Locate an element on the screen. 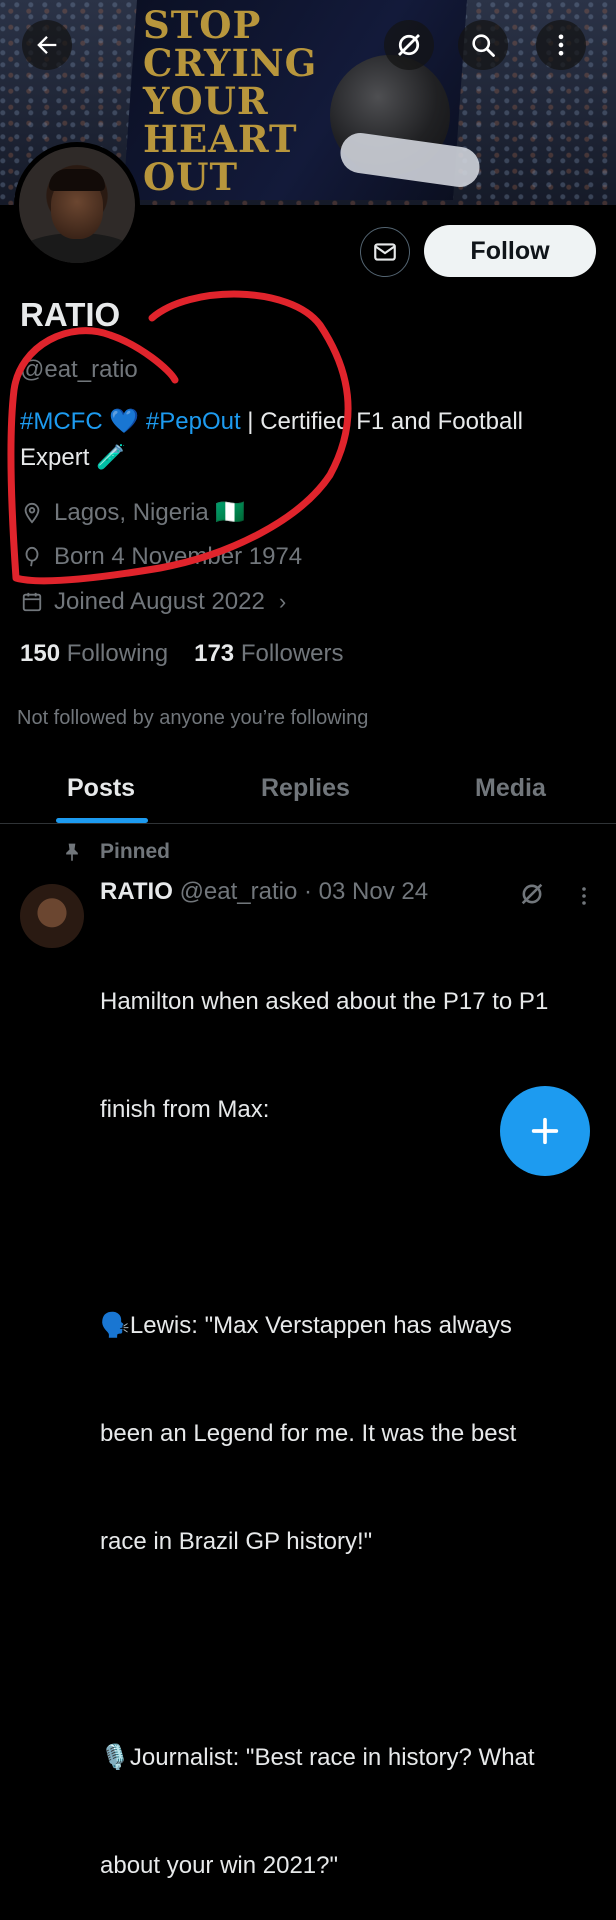 The image size is (616, 1920). joined-text: Joined August 2022 is located at coordinates (159, 601).